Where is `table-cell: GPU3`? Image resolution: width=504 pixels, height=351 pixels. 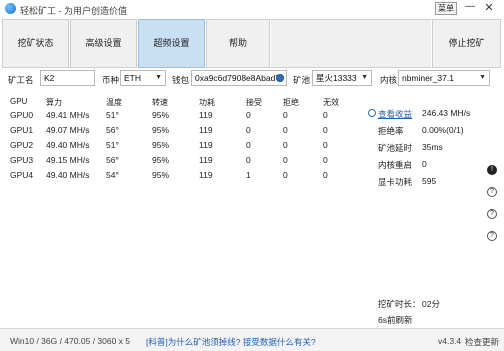 table-cell: GPU3 is located at coordinates (22, 160).